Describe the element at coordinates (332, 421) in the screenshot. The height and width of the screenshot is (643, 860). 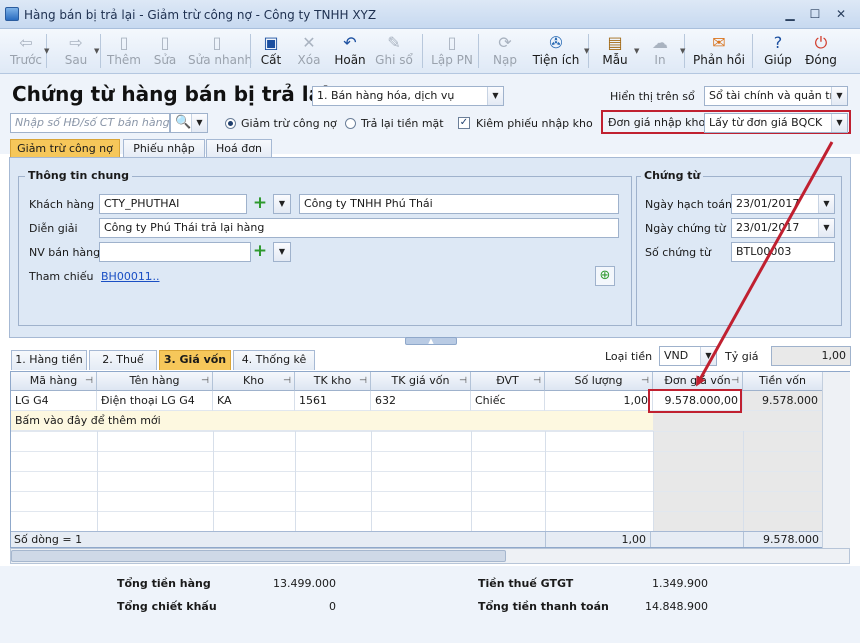
I see `add-new-row: Bấm vào đây để thêm mới` at that location.